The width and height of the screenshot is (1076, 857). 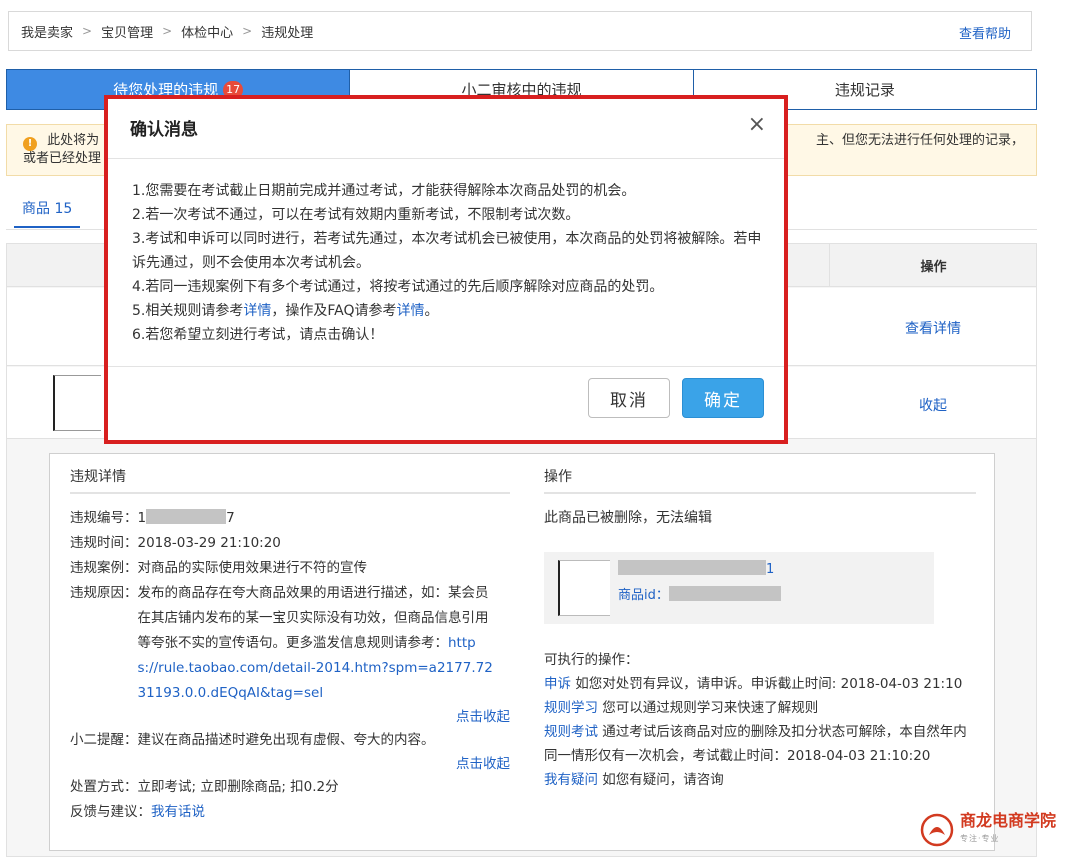 I want to click on help-link: 查看帮助, so click(x=985, y=32).